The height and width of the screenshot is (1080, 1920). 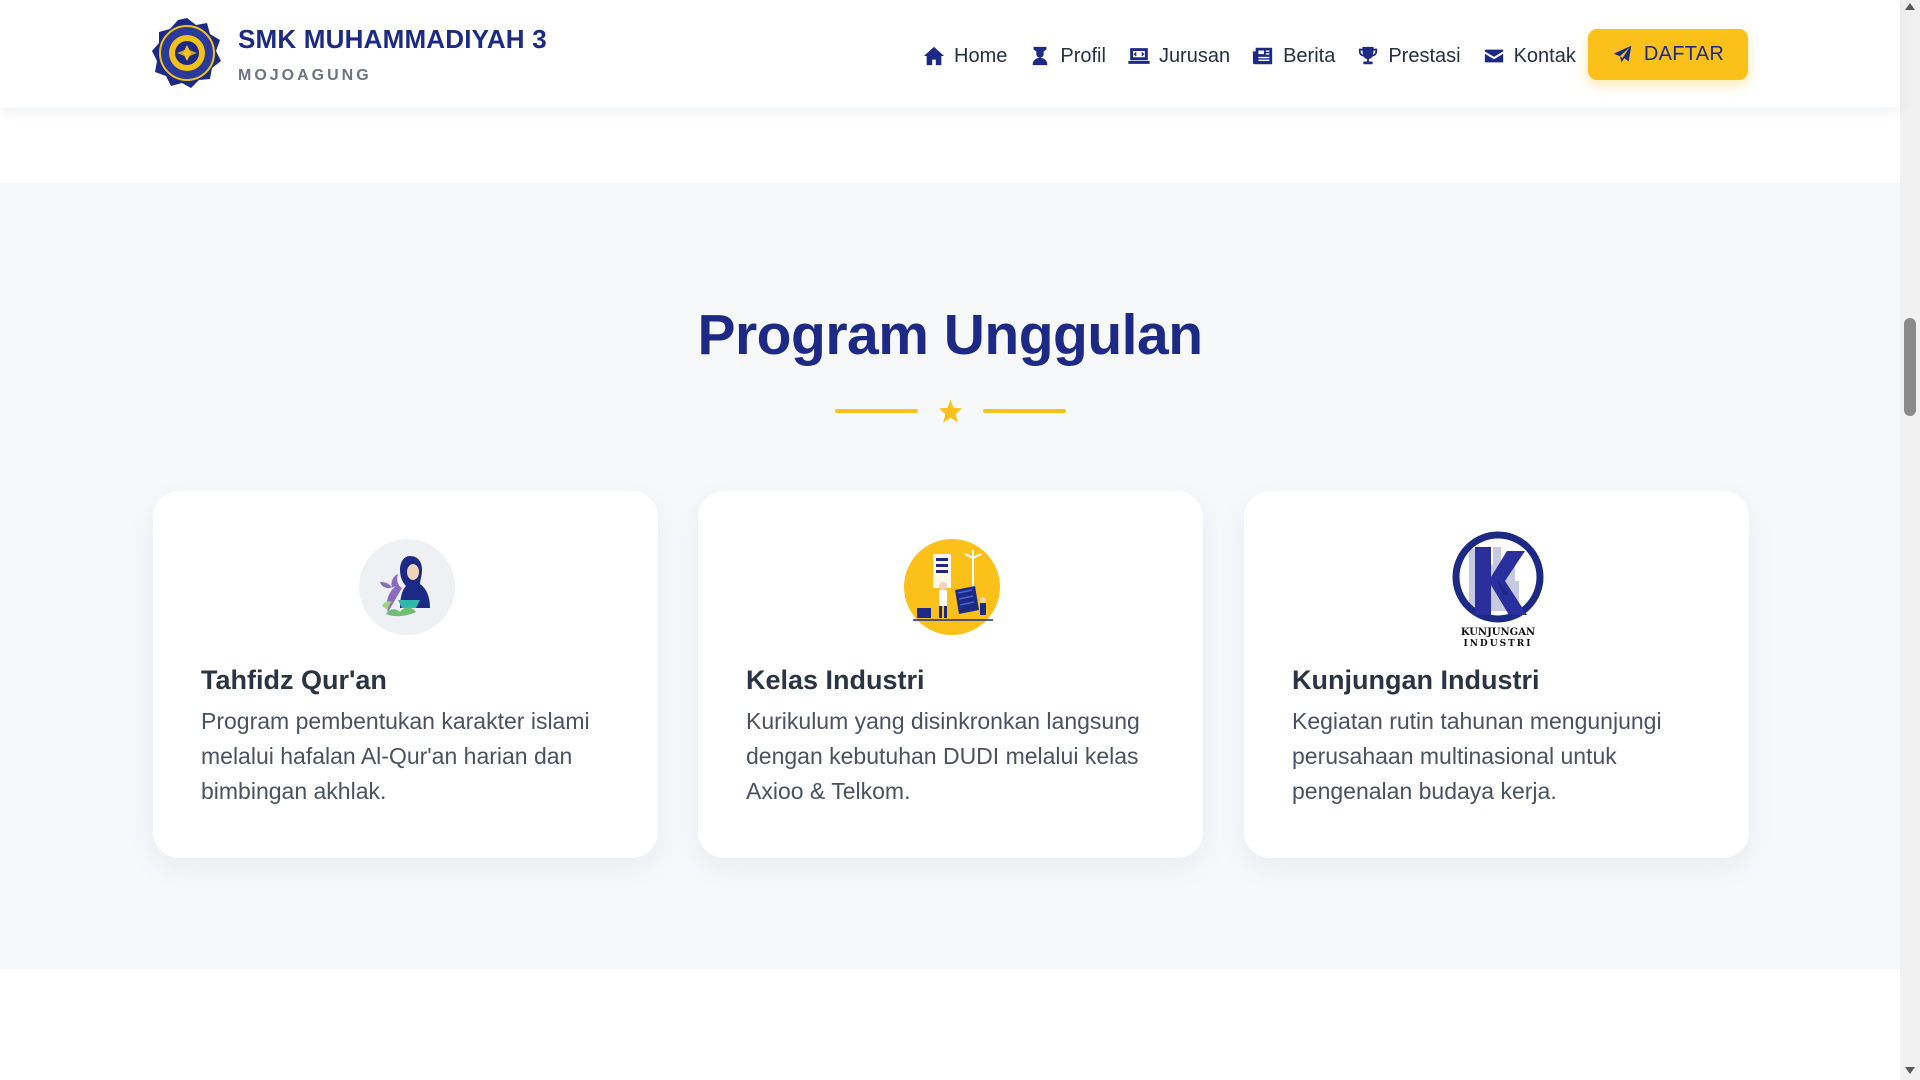 I want to click on nav-home-label: Home, so click(x=981, y=55).